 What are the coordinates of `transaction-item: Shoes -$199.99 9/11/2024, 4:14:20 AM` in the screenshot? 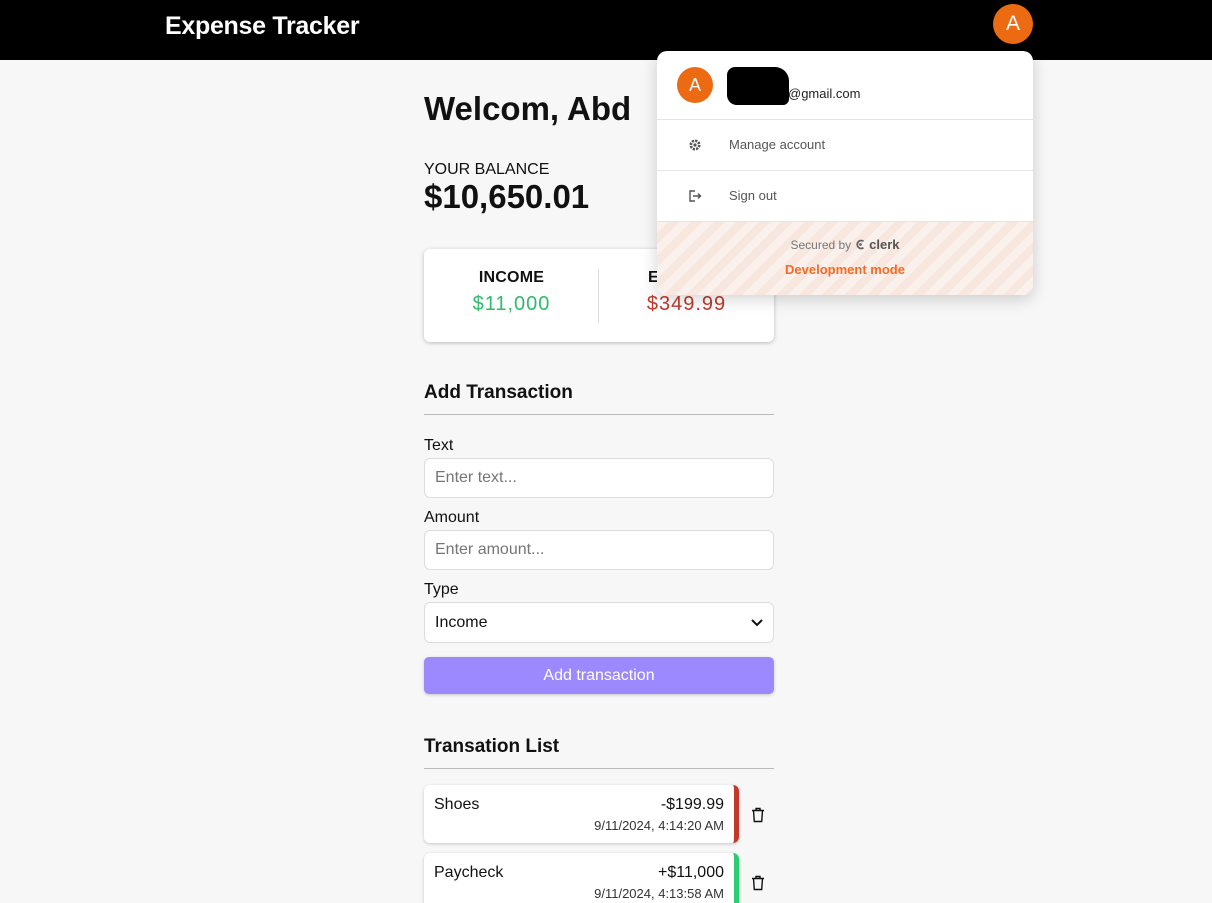 It's located at (581, 814).